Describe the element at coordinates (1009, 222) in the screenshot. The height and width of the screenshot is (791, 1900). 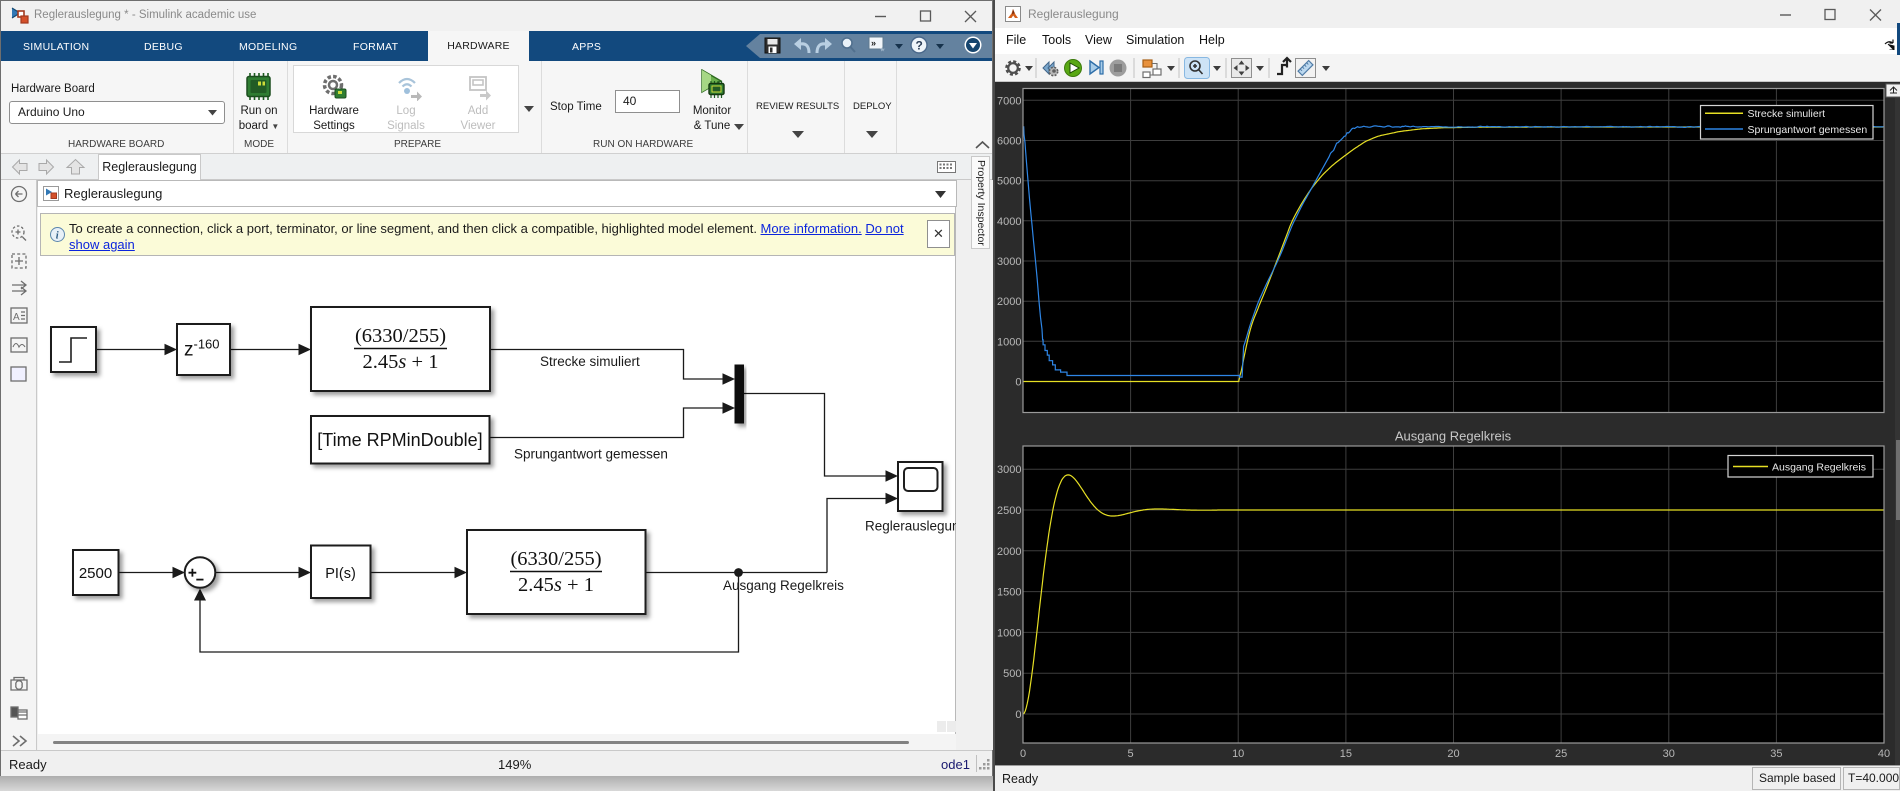
I see `svg-text: 4000` at that location.